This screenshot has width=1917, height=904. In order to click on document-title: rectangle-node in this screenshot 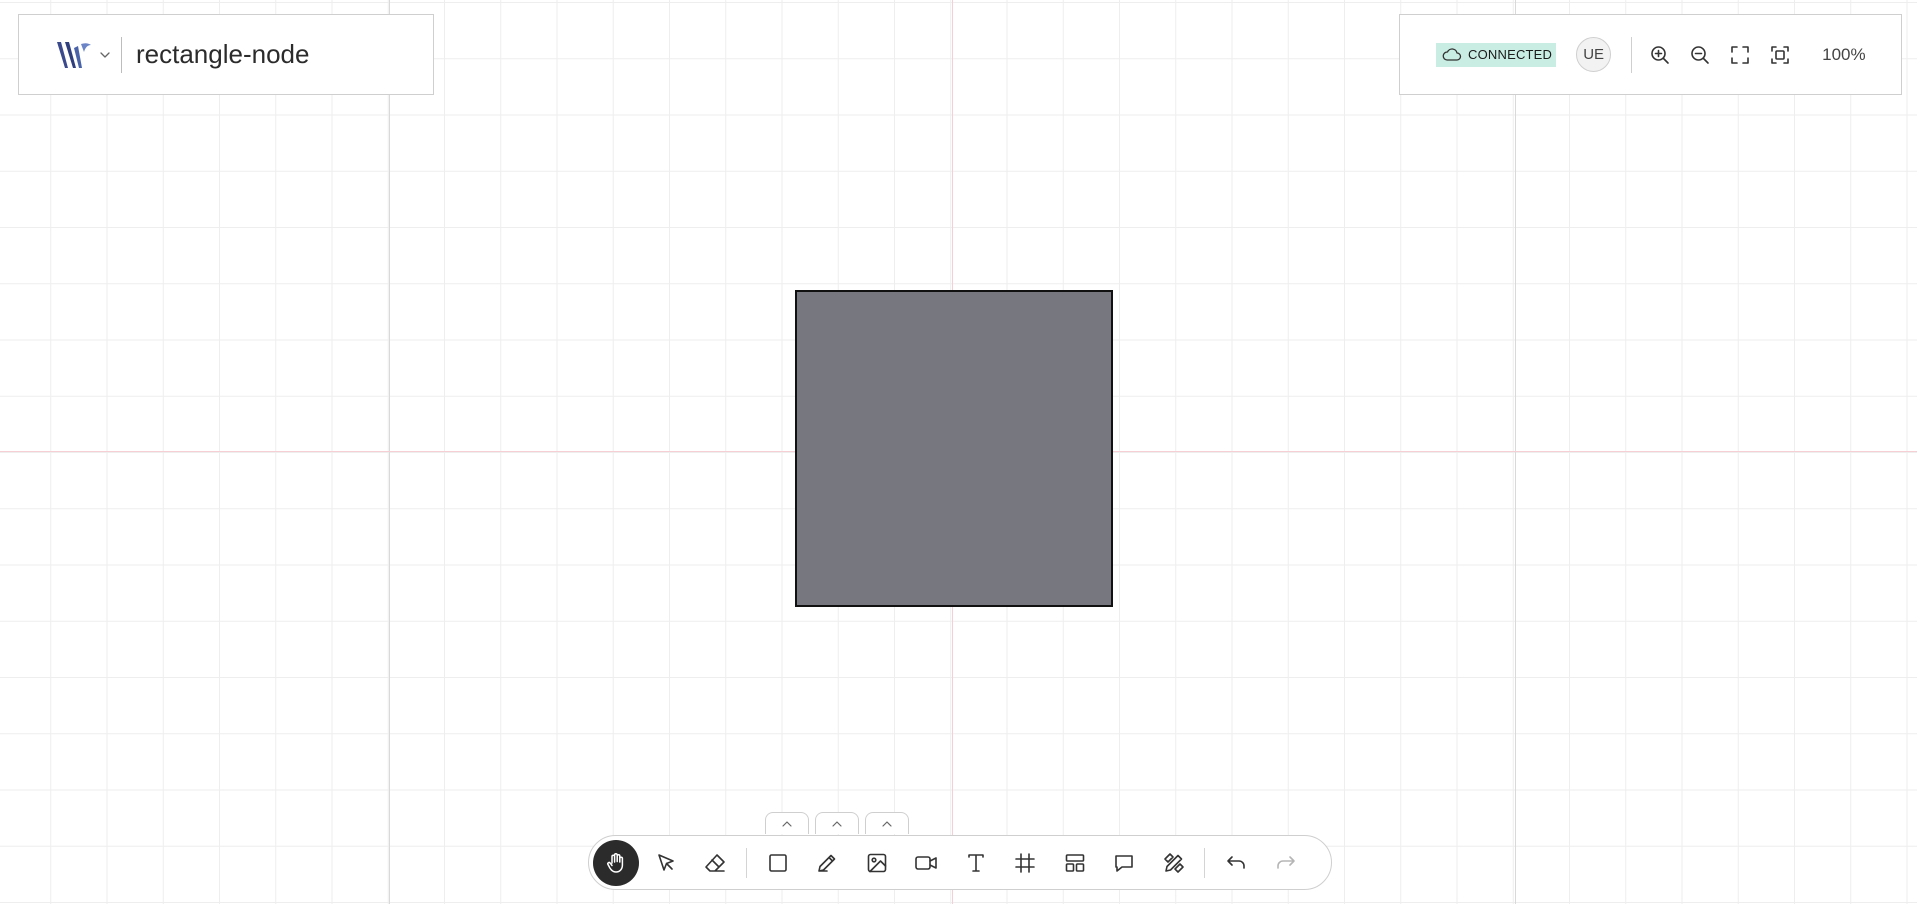, I will do `click(222, 54)`.